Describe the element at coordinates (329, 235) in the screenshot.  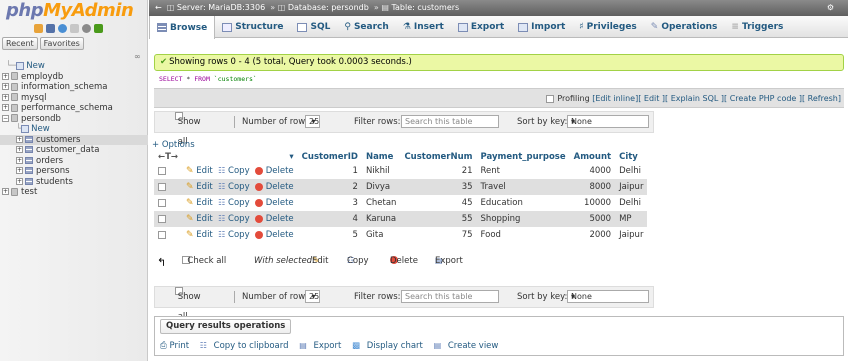
I see `cell-customerid: 5` at that location.